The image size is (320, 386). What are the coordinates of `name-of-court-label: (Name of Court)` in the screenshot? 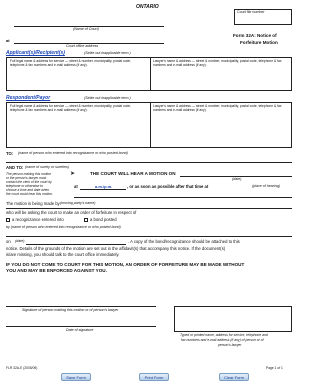 It's located at (86, 29).